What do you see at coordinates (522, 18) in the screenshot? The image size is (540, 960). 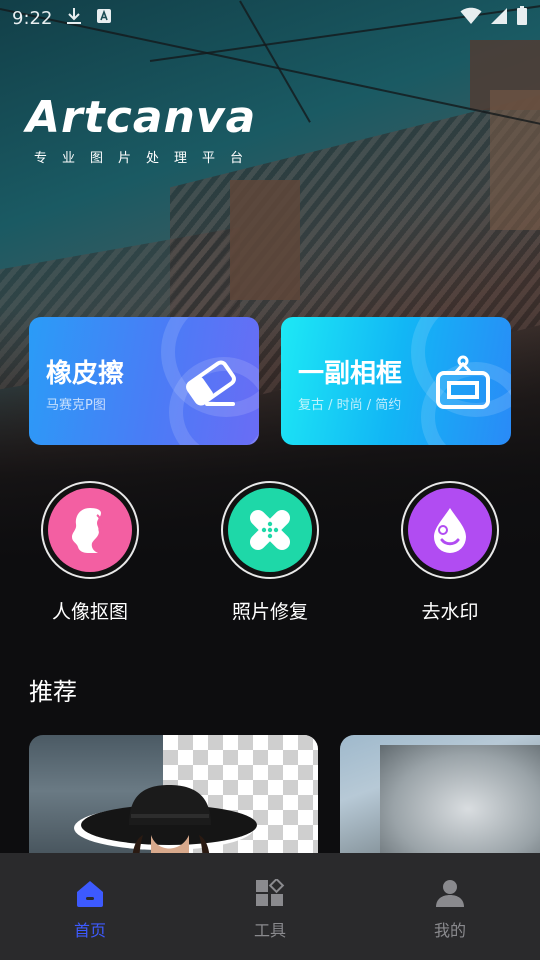 I see `battery-icon` at bounding box center [522, 18].